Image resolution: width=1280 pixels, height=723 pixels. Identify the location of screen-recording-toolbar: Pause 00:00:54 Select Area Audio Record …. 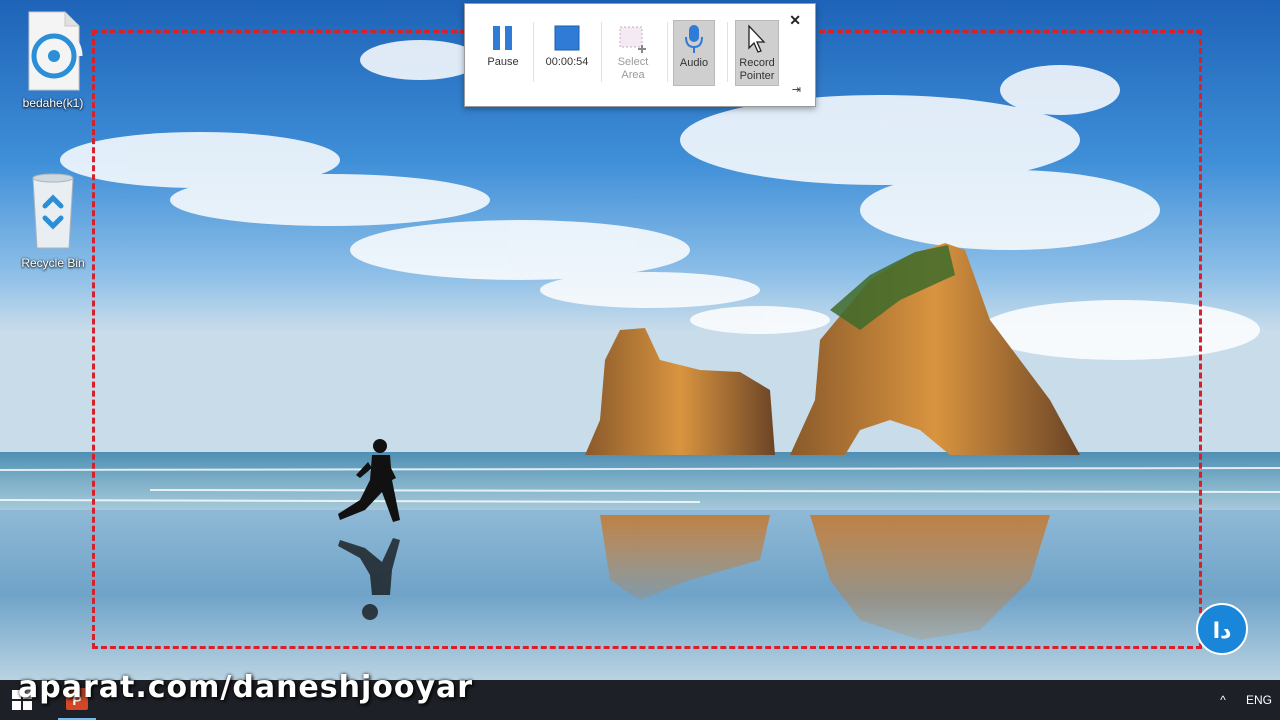
(640, 55).